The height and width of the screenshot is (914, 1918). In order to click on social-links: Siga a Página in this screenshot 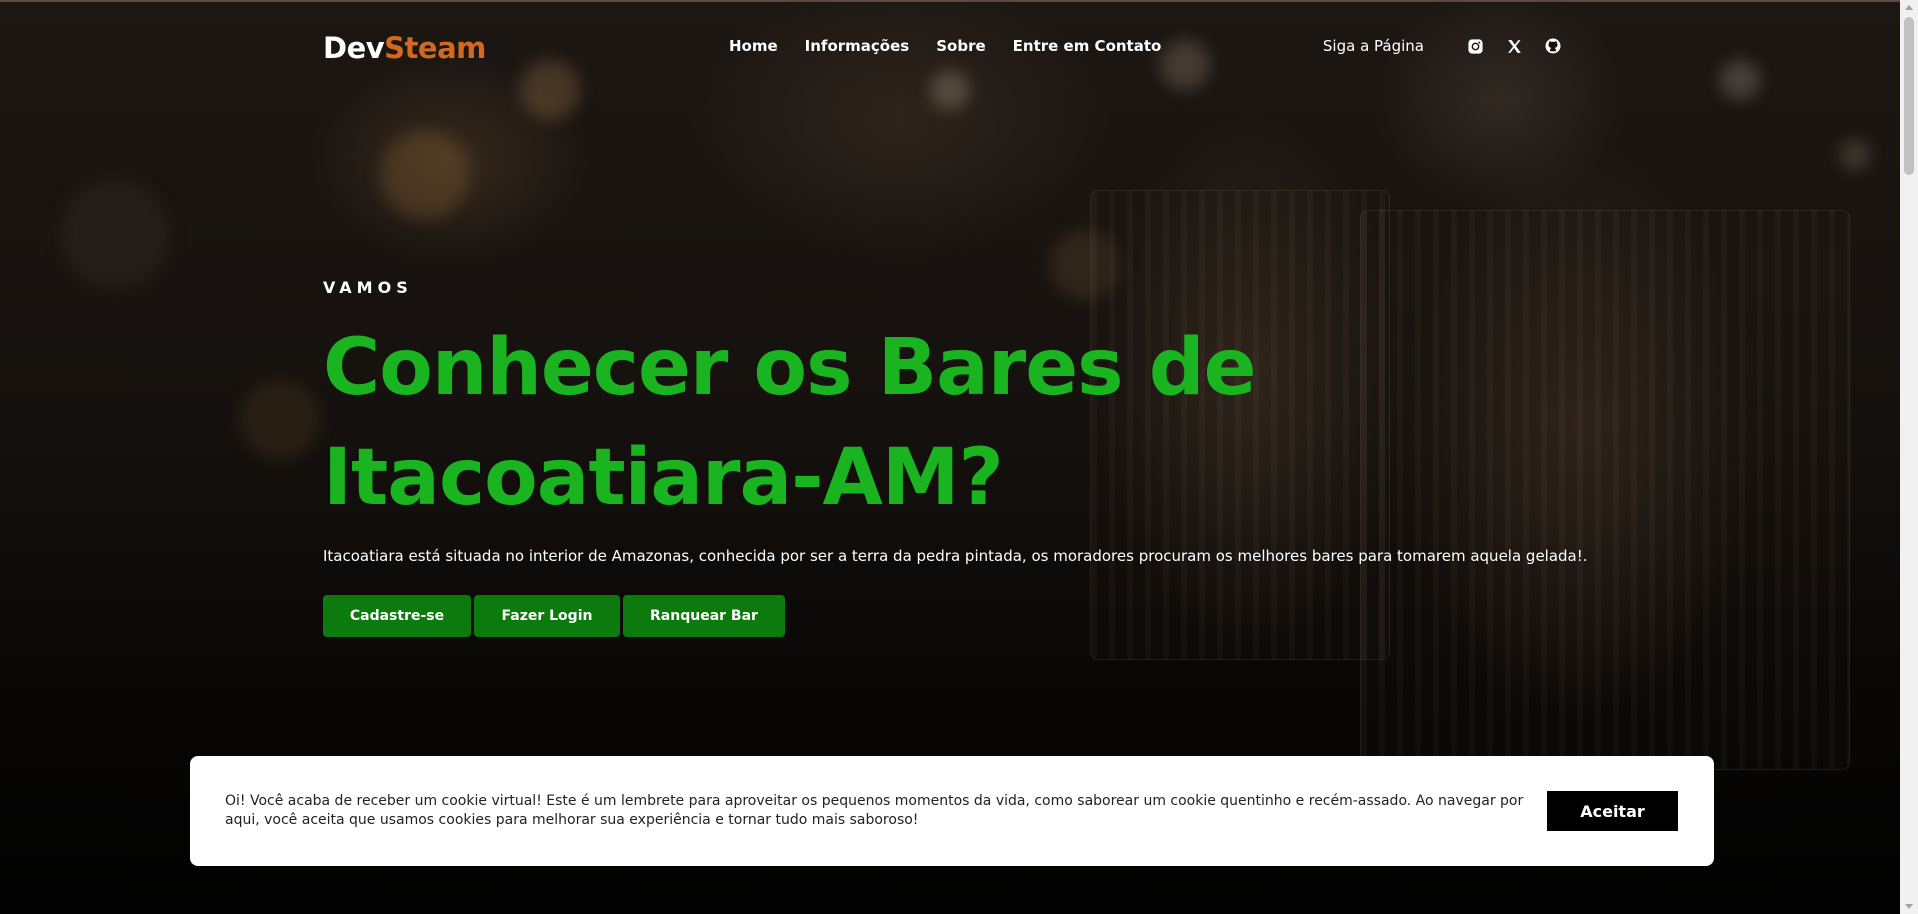, I will do `click(1443, 46)`.